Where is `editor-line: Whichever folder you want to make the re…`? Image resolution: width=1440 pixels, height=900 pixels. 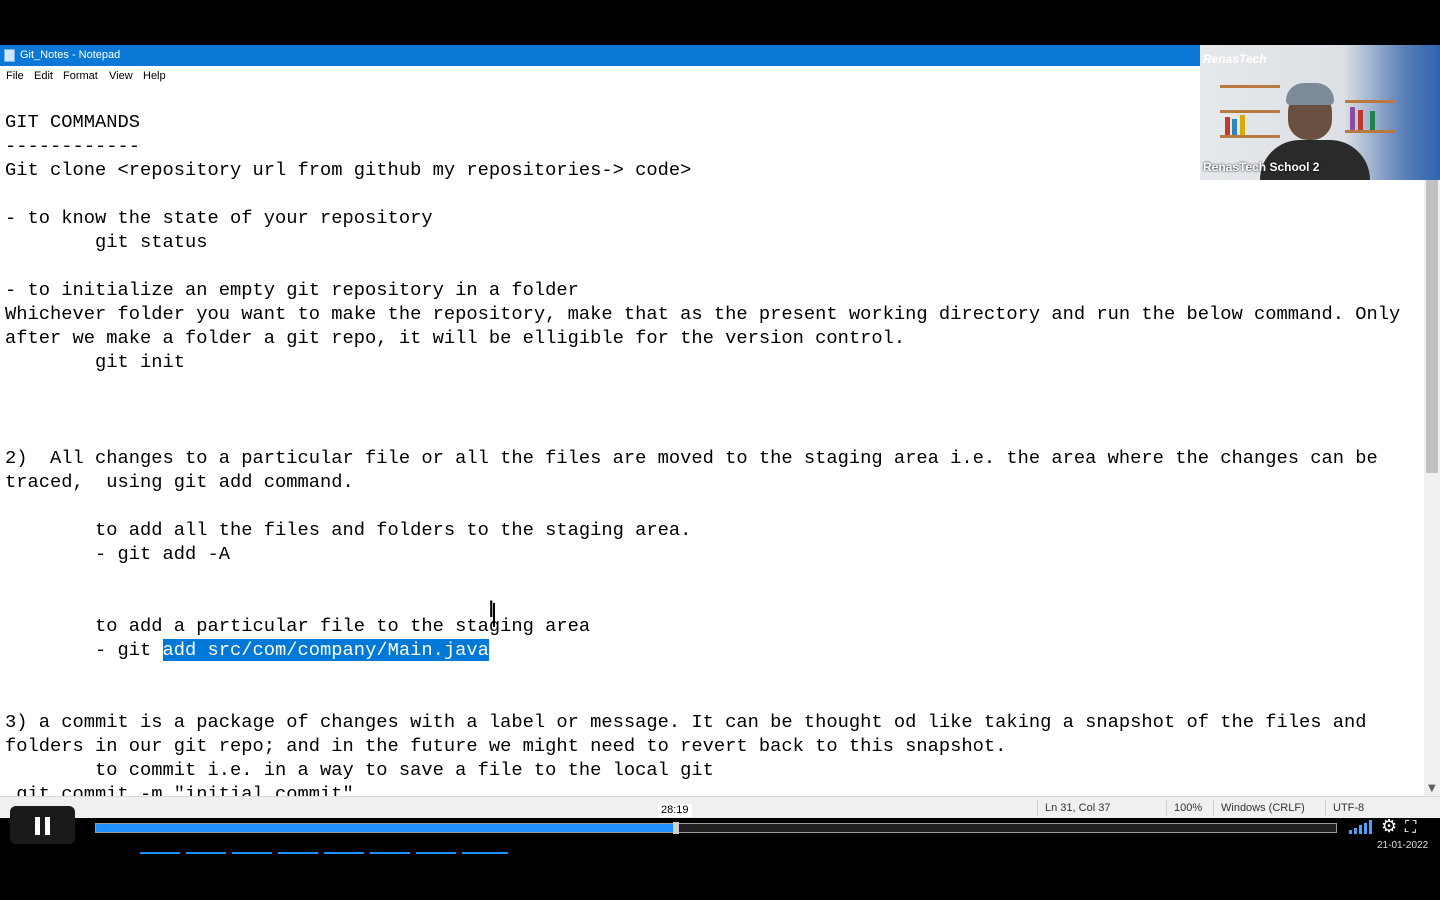 editor-line: Whichever folder you want to make the re… is located at coordinates (702, 314).